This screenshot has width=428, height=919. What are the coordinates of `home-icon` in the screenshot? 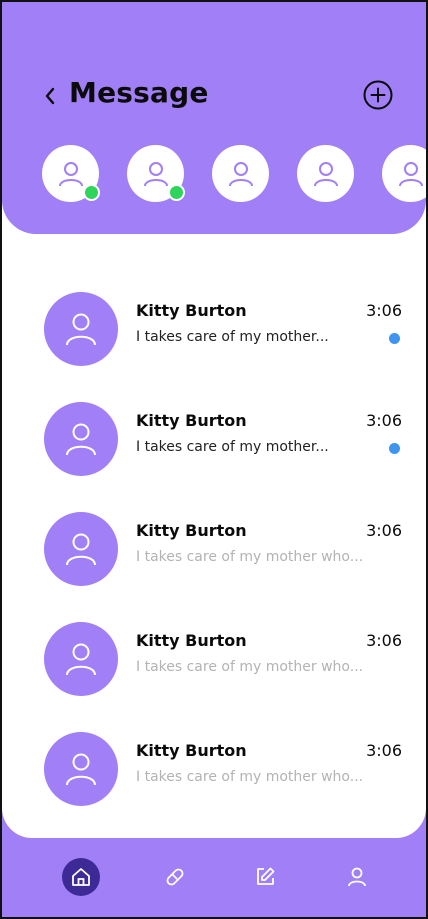 It's located at (81, 877).